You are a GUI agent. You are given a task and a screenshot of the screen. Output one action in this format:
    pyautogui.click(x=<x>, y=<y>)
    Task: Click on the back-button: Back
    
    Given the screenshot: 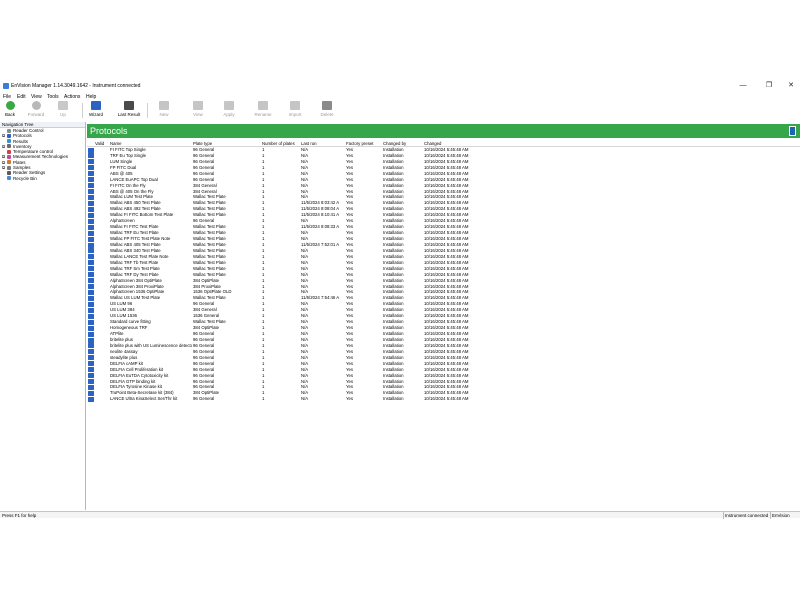 What is the action you would take?
    pyautogui.click(x=10, y=110)
    